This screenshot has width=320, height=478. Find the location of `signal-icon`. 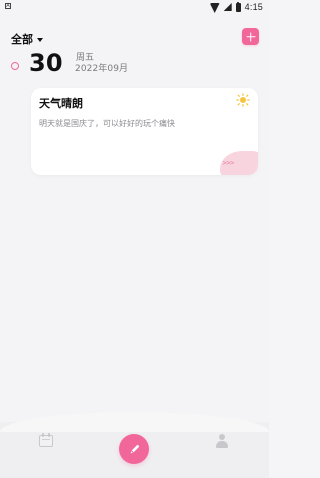

signal-icon is located at coordinates (227, 7).